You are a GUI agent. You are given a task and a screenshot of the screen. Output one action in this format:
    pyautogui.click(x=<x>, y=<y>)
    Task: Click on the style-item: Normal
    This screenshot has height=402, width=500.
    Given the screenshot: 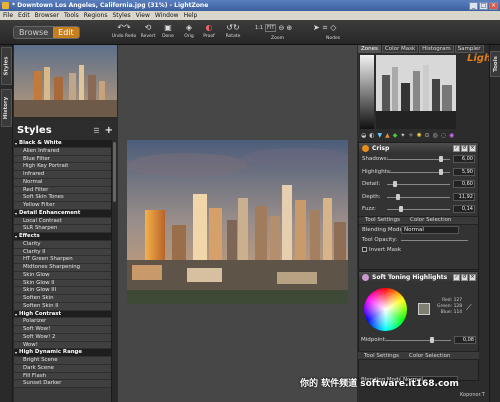 What is the action you would take?
    pyautogui.click(x=62, y=182)
    